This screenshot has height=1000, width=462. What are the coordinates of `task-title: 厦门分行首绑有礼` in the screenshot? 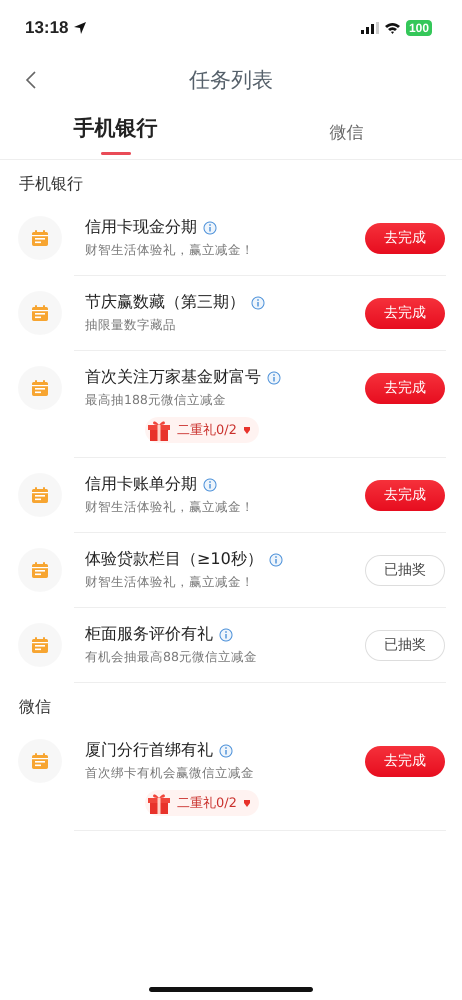 It's located at (149, 750).